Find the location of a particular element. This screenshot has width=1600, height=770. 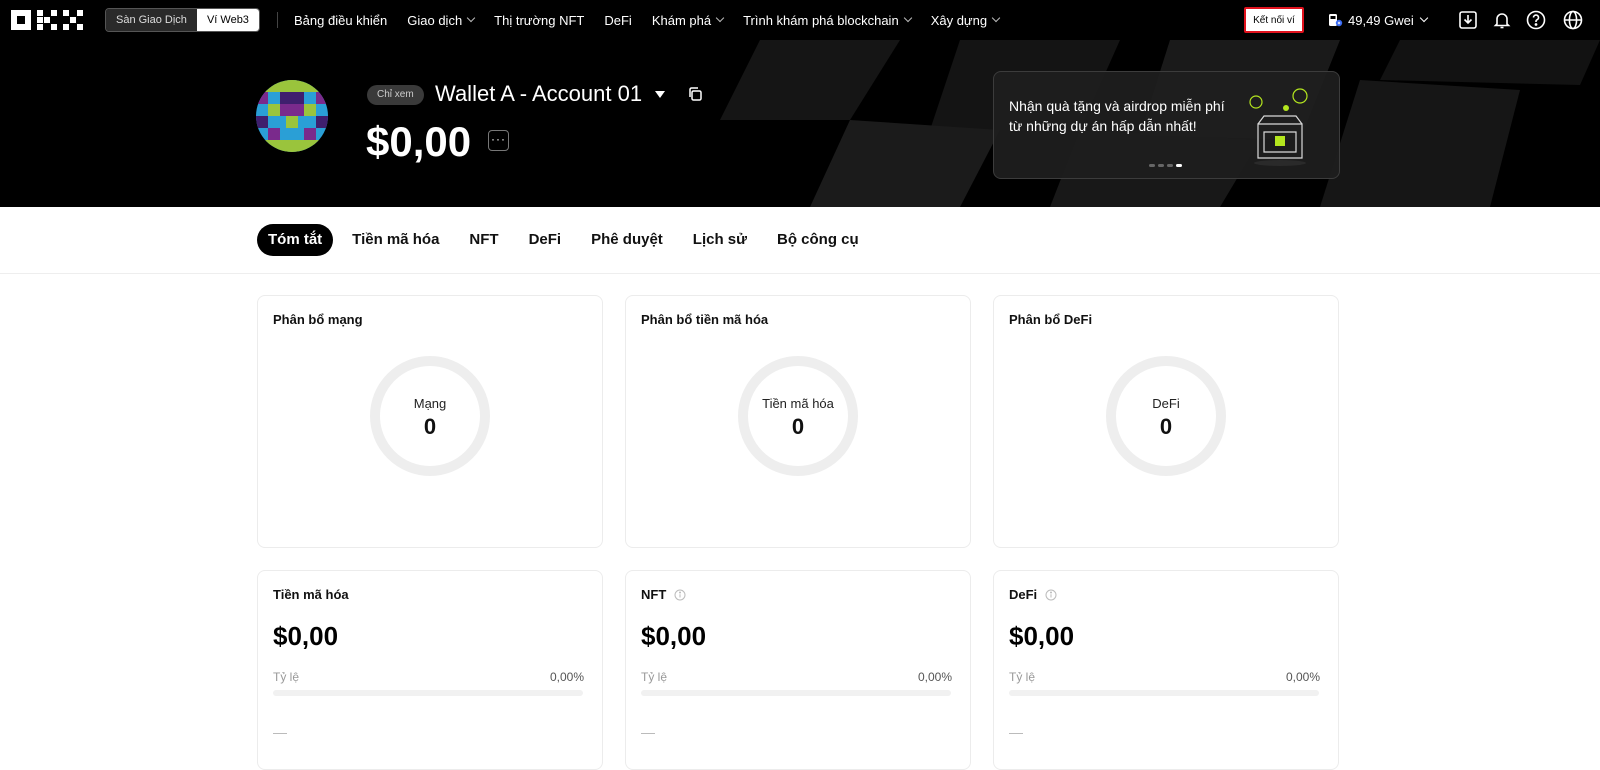

wallet-avatar is located at coordinates (292, 116).